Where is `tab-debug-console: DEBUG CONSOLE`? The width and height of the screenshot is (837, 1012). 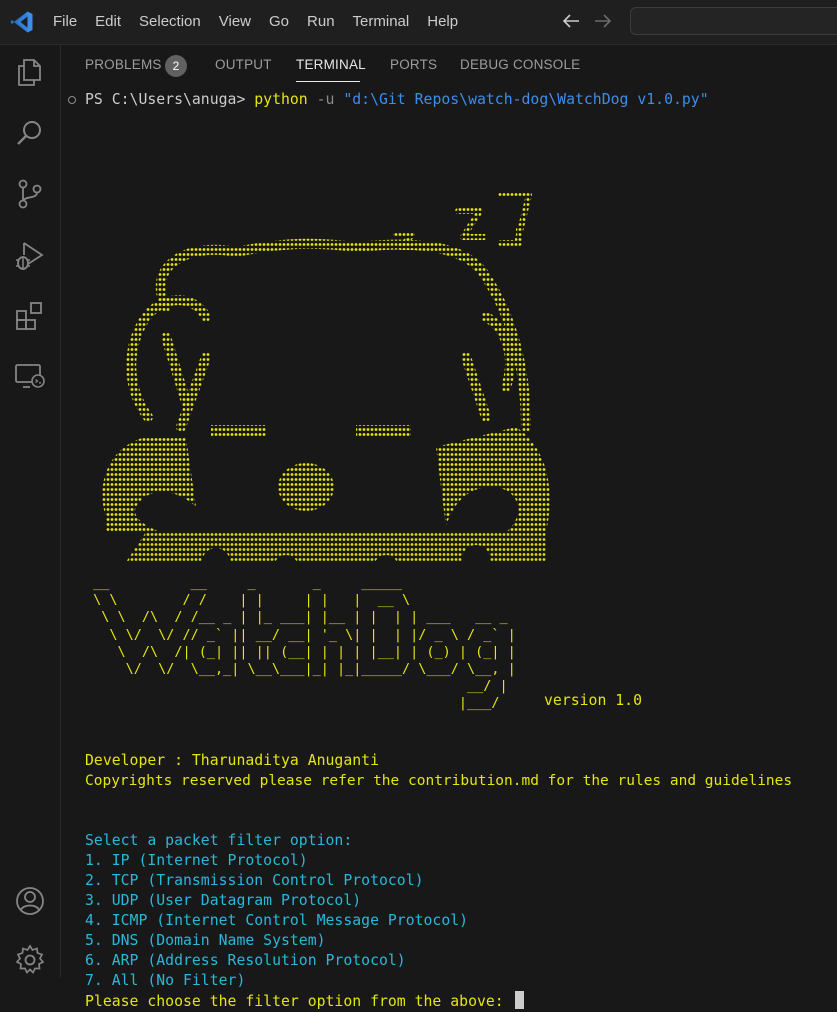 tab-debug-console: DEBUG CONSOLE is located at coordinates (520, 64).